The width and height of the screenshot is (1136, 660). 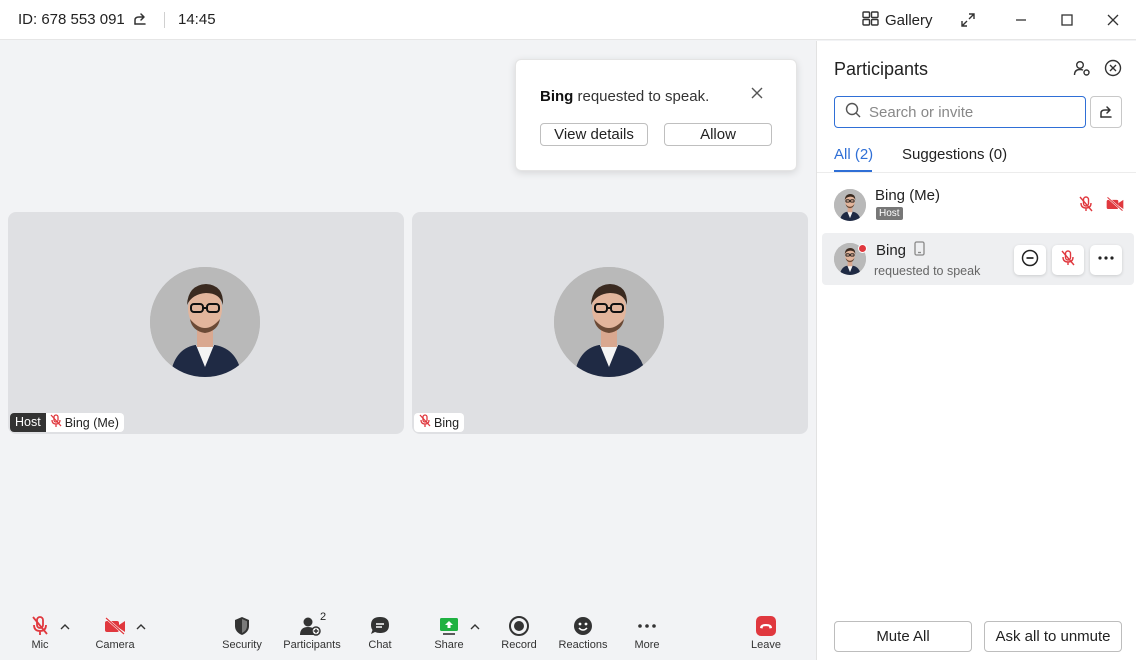 What do you see at coordinates (1053, 636) in the screenshot?
I see `ask-all-unmute-button: Ask all to unmute` at bounding box center [1053, 636].